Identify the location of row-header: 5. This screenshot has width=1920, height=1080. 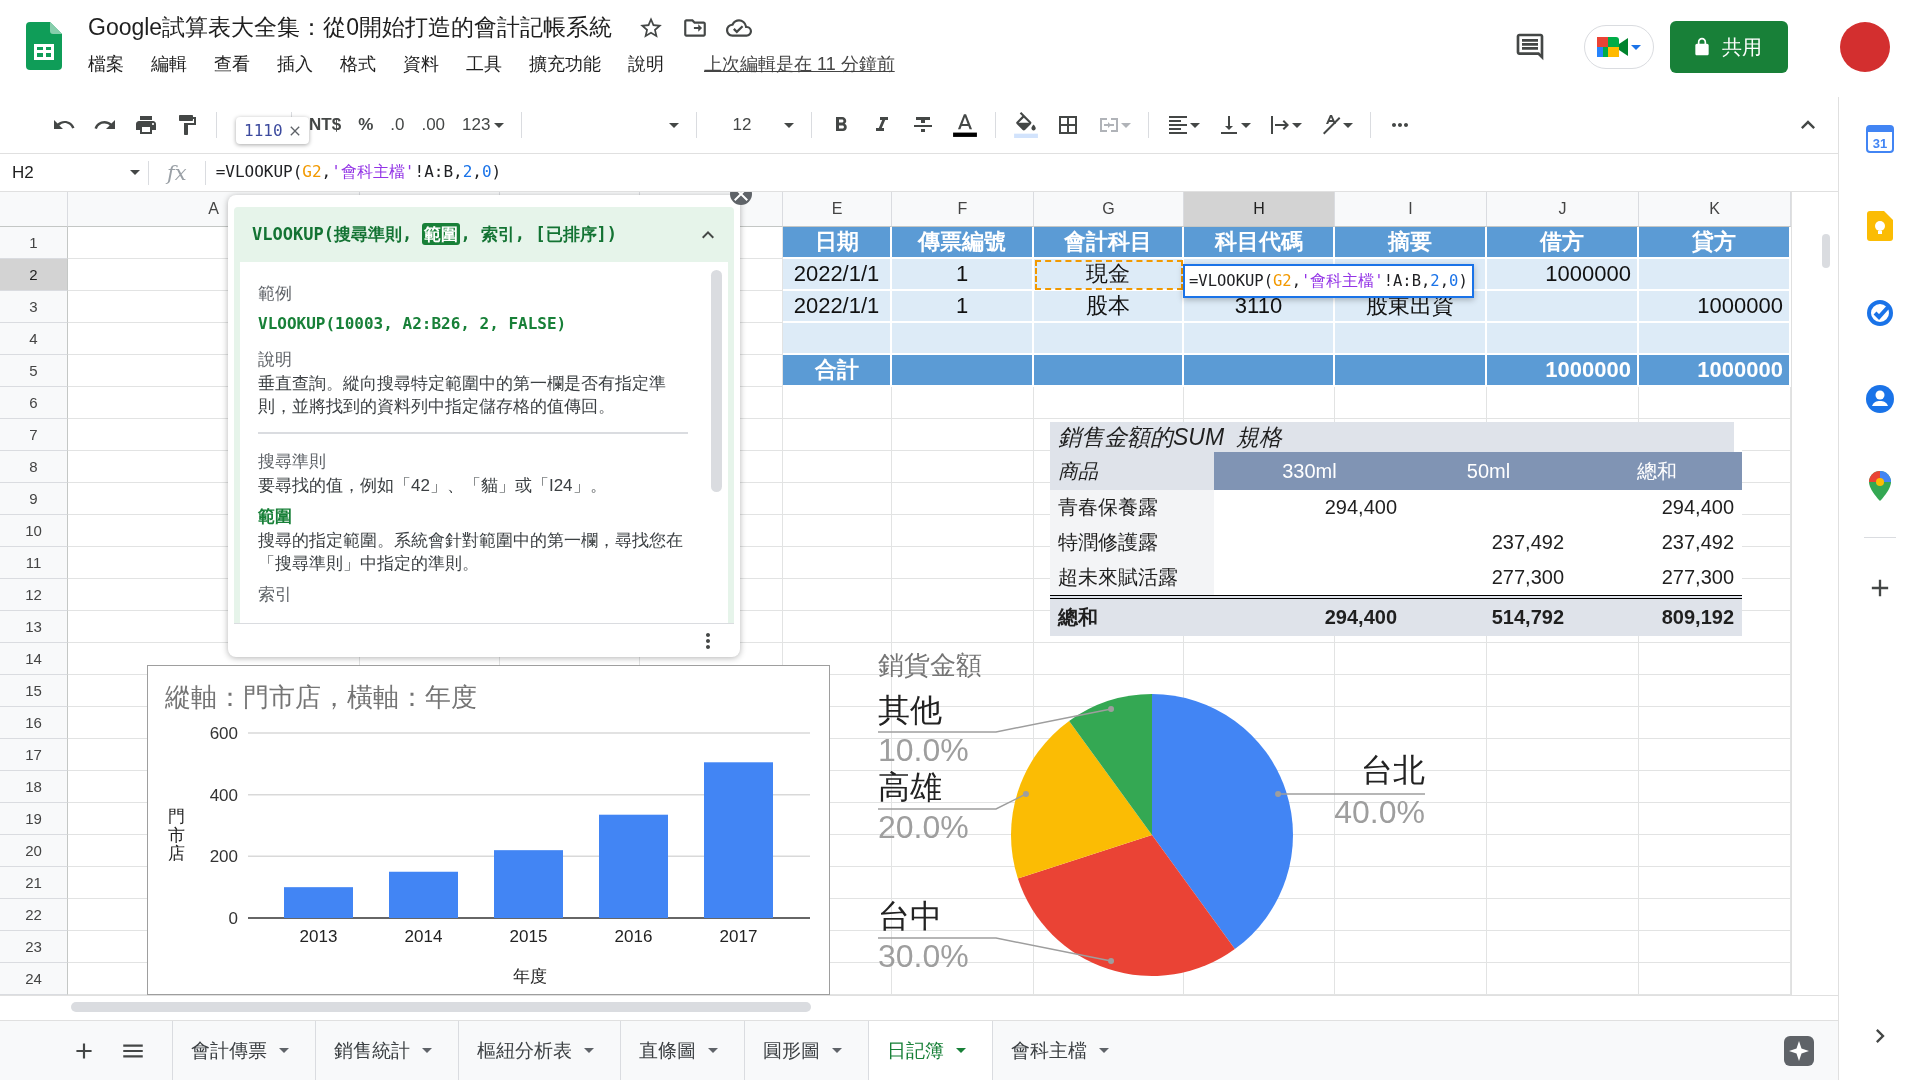
(34, 371).